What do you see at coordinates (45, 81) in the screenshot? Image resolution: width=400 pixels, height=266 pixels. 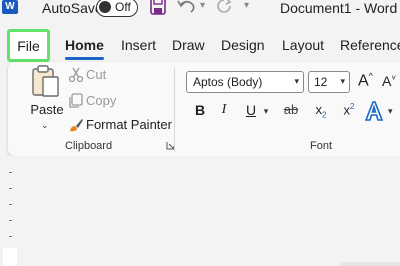 I see `clipboard-paste-icon` at bounding box center [45, 81].